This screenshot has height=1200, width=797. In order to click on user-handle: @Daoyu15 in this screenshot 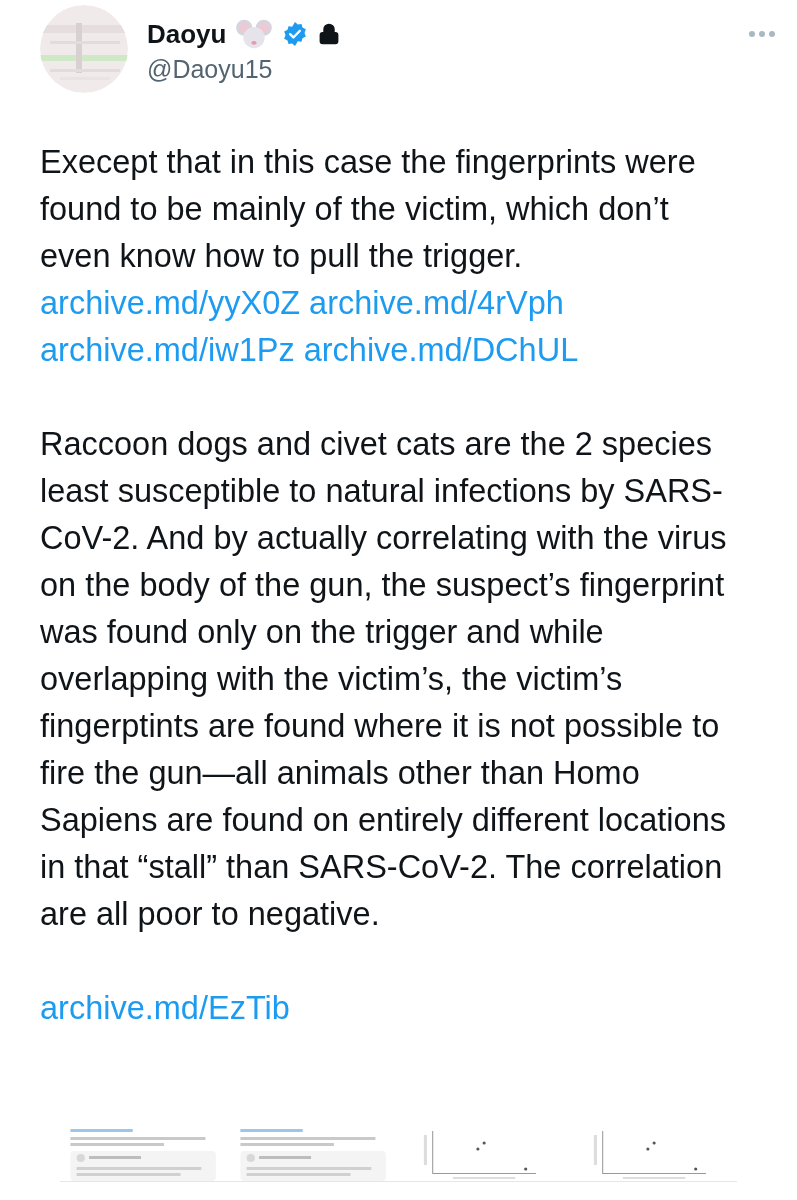, I will do `click(210, 69)`.